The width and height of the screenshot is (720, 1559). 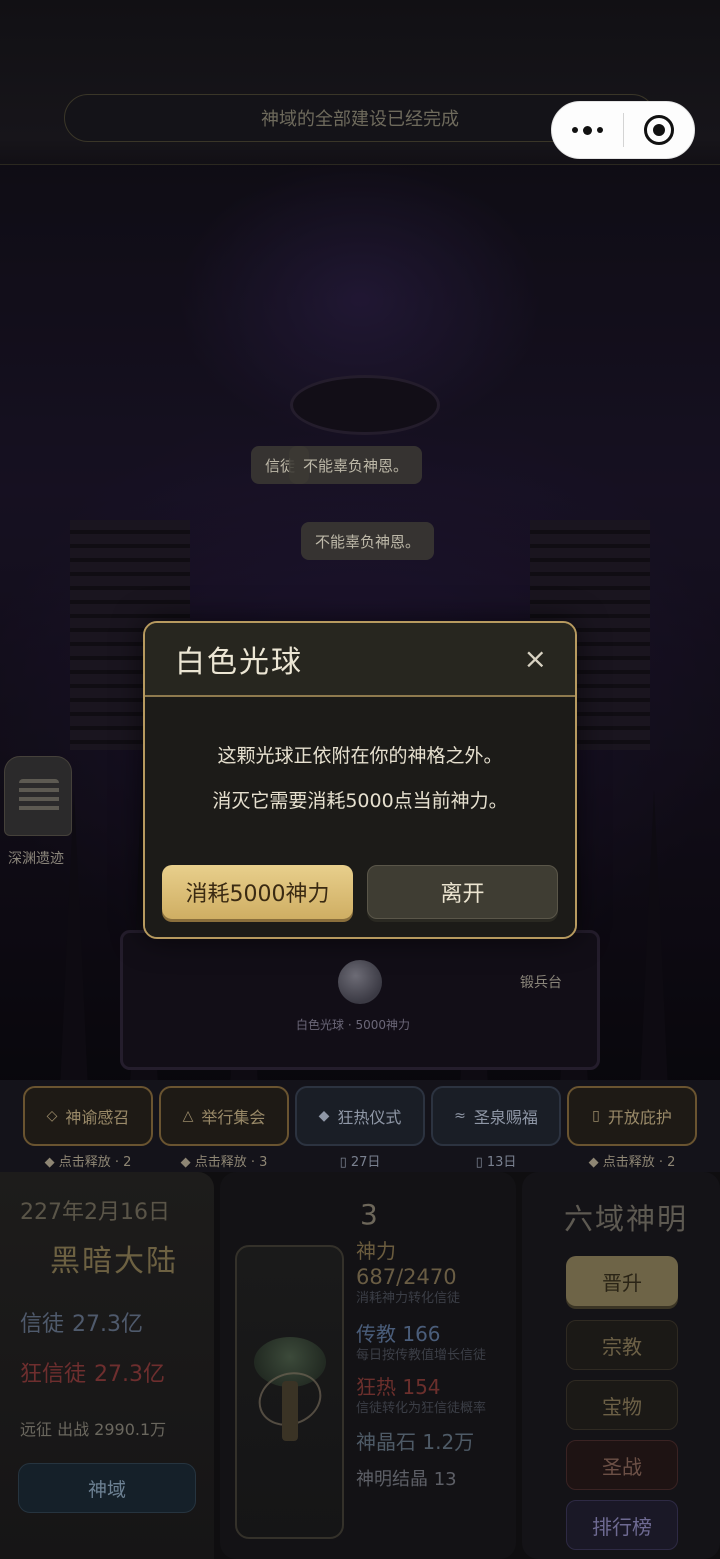 I want to click on action-oracle-summon: ◇ 神谕感召, so click(x=88, y=1116).